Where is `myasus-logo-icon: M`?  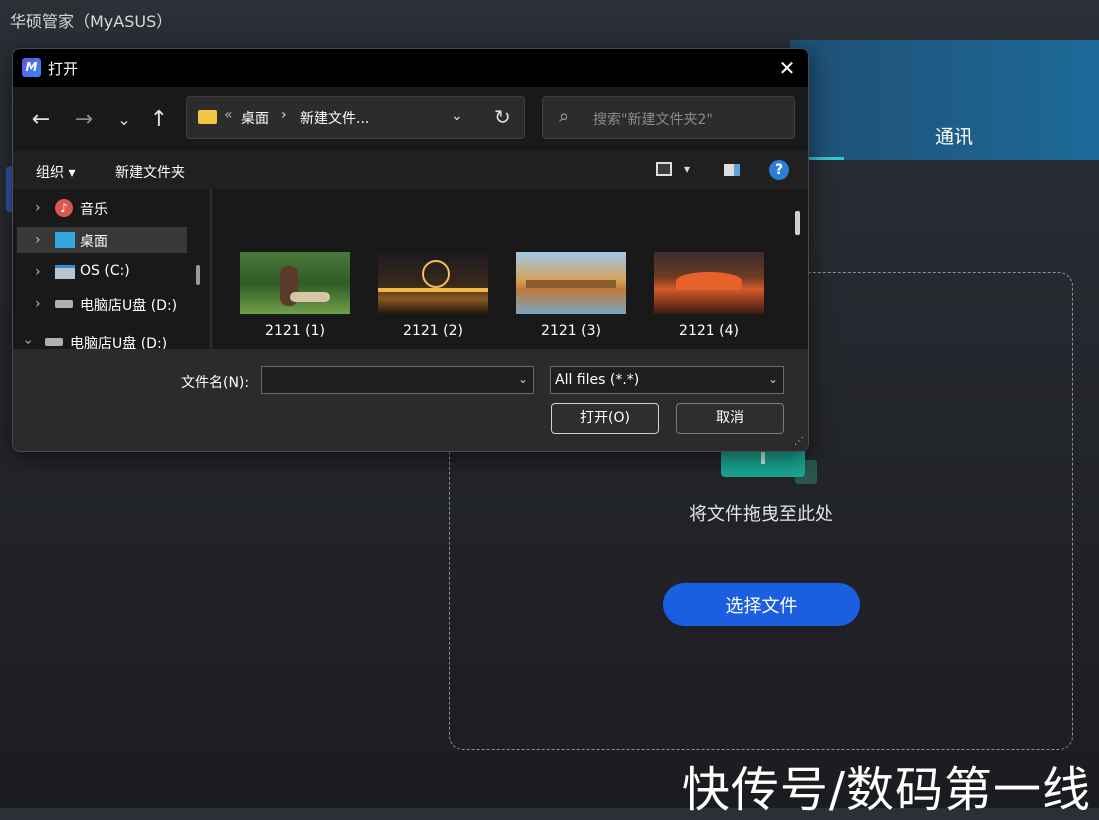
myasus-logo-icon: M is located at coordinates (31, 67).